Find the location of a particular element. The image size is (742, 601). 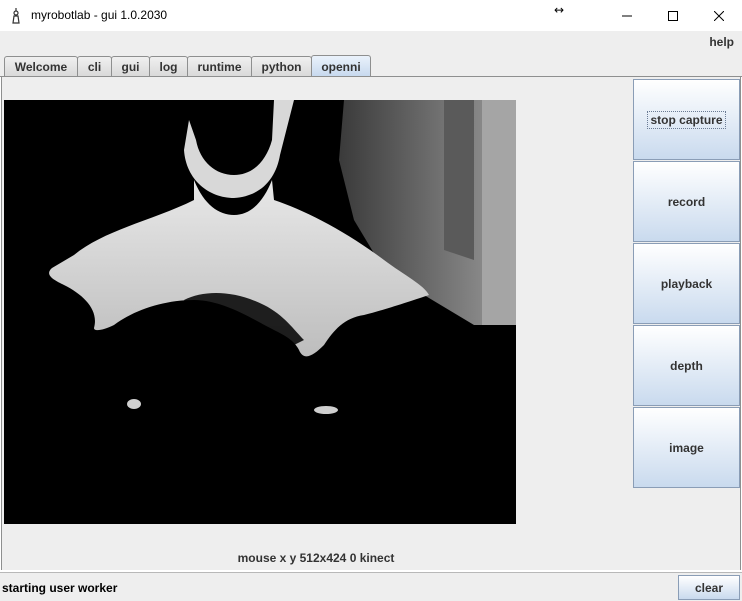

tab-runtime: runtime is located at coordinates (219, 66).